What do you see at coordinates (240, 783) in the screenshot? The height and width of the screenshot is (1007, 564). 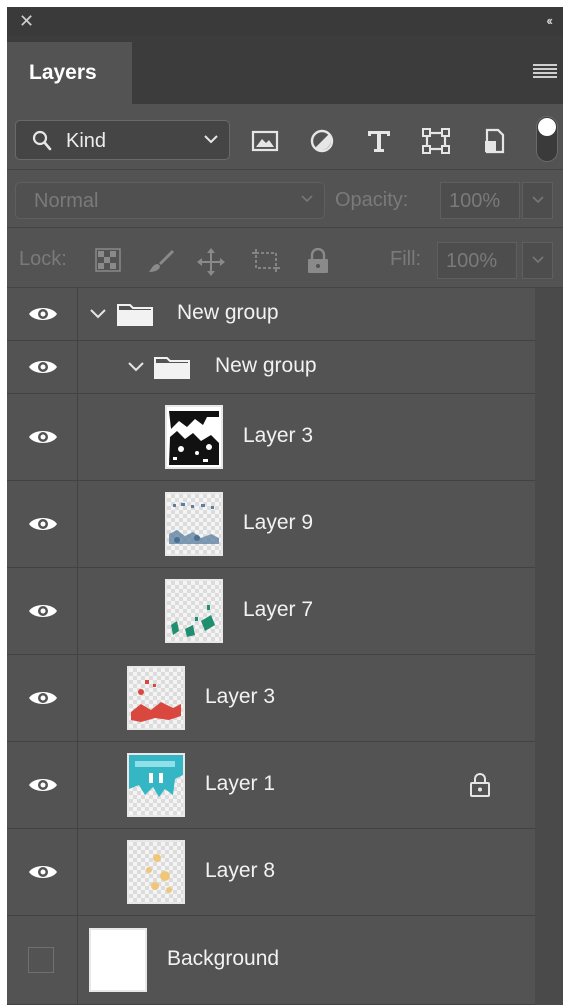 I see `layer-name: Layer 1` at bounding box center [240, 783].